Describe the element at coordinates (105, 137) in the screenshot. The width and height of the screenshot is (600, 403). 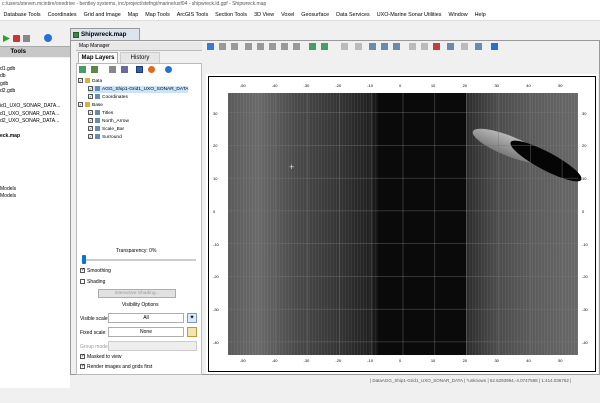
I see `layer-tree-item: ✓ Surround` at that location.